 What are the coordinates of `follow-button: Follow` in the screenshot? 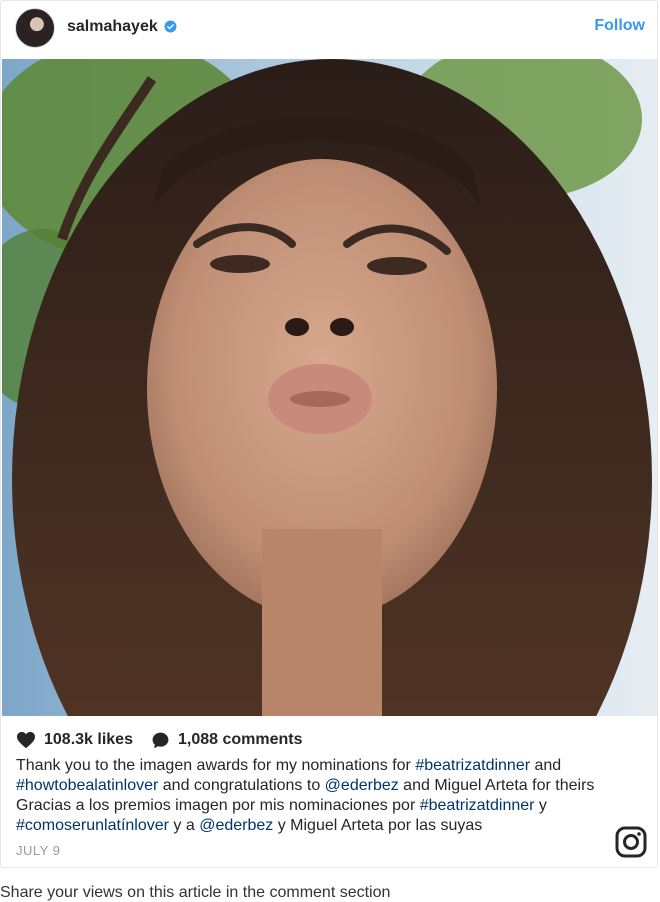 It's located at (619, 26).